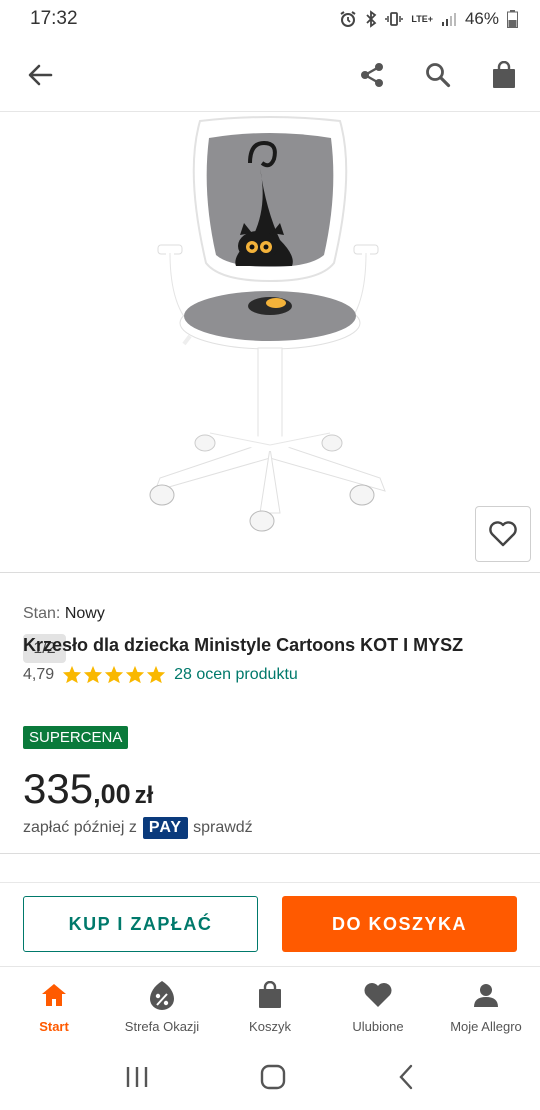 This screenshot has height=1110, width=540. I want to click on system-back-icon, so click(406, 1077).